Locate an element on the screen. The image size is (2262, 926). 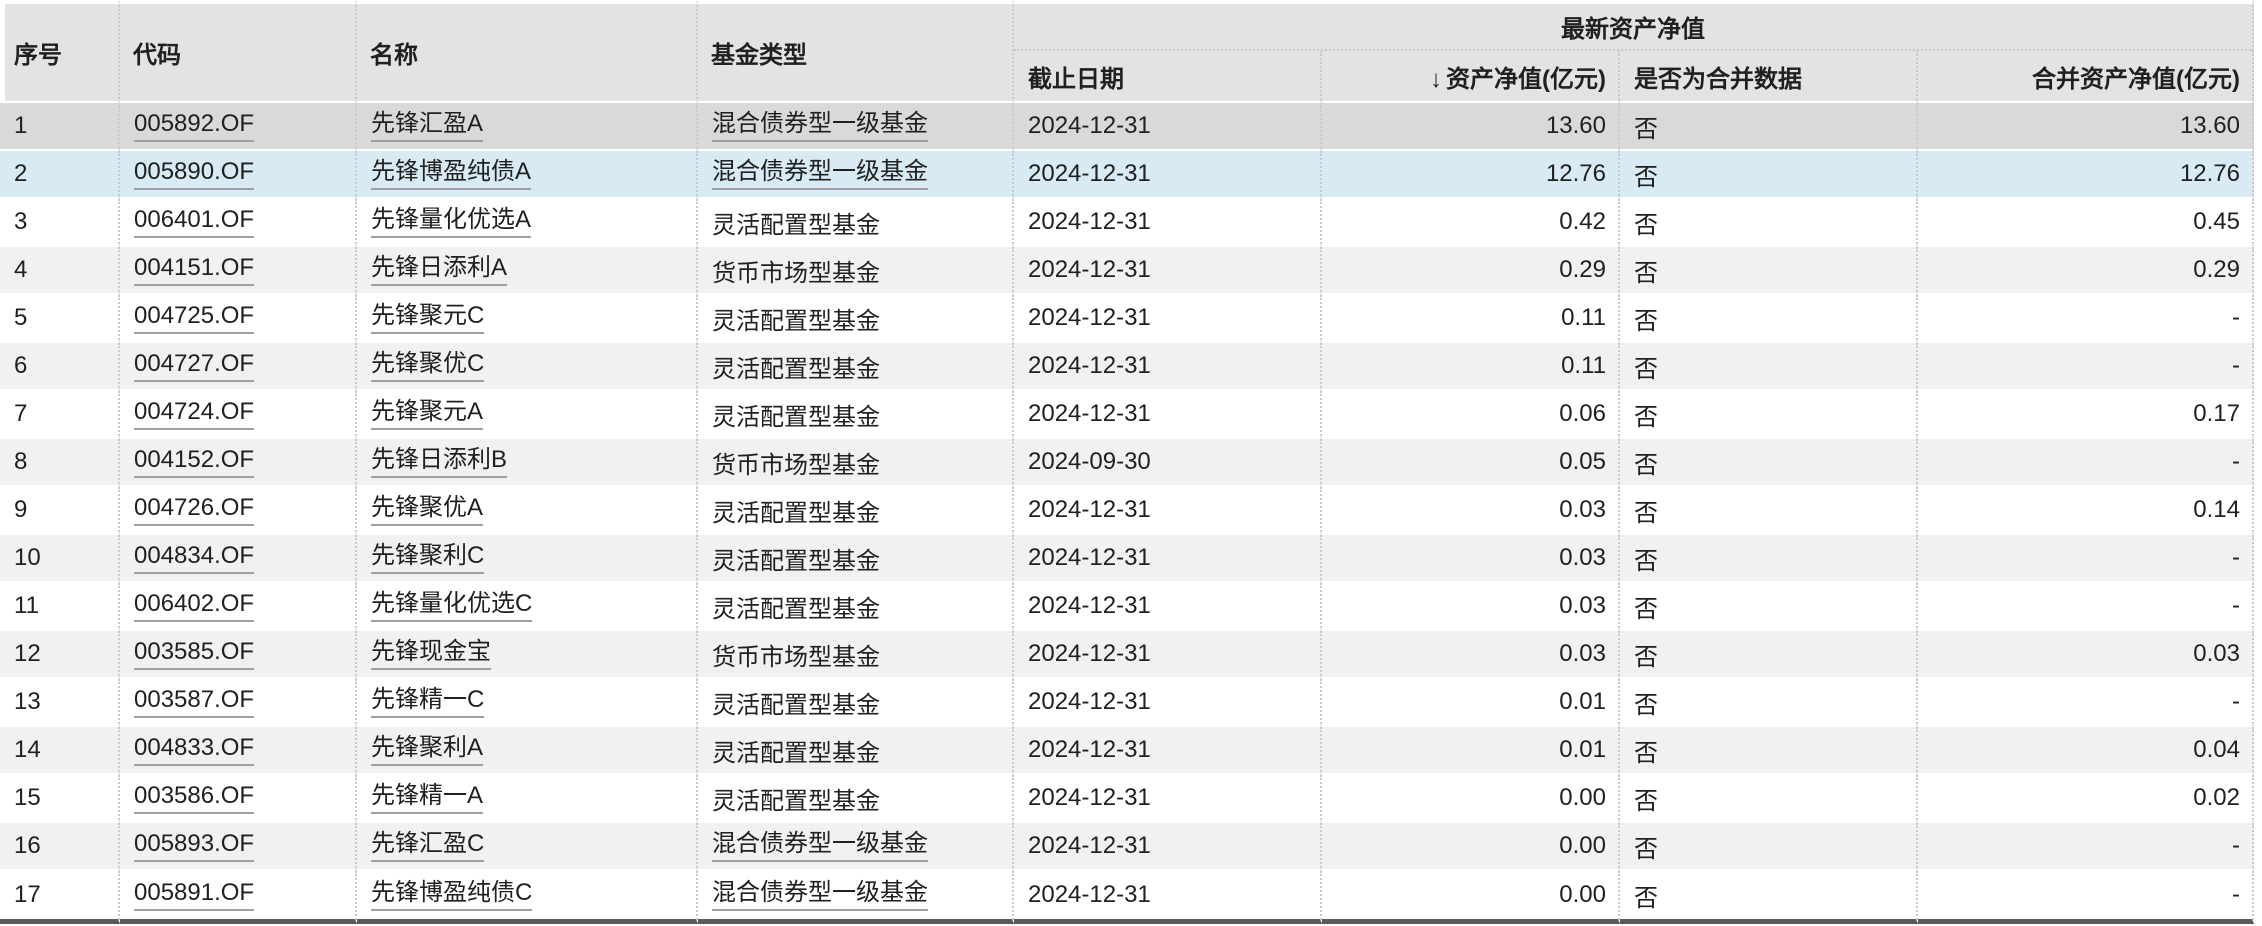
fund-name-link: 先锋聚优A is located at coordinates (427, 510).